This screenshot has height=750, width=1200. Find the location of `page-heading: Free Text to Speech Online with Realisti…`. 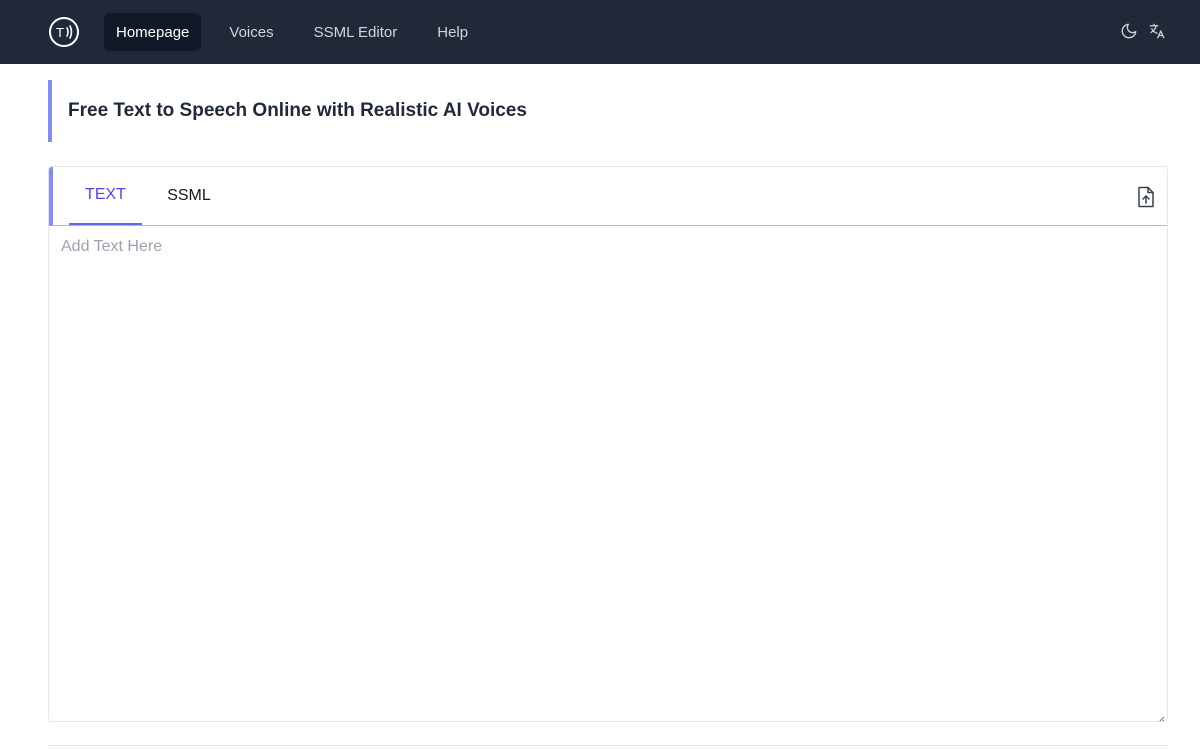

page-heading: Free Text to Speech Online with Realisti… is located at coordinates (608, 111).